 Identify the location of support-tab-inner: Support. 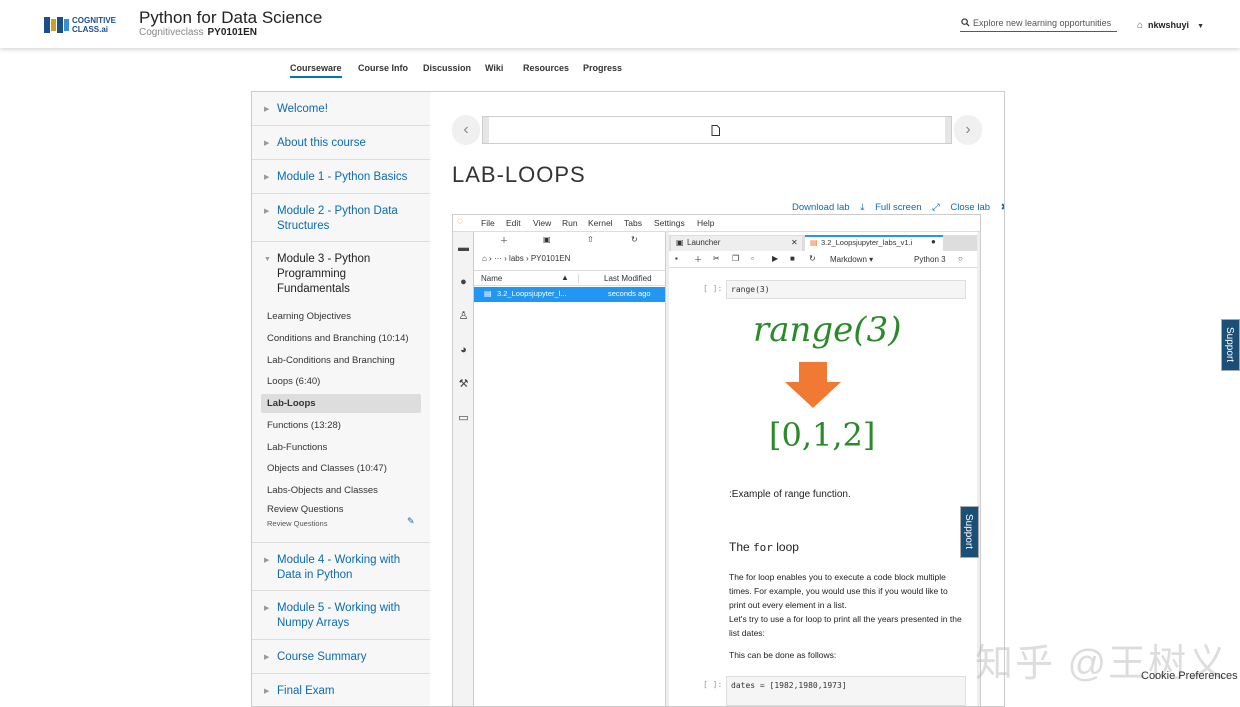
(969, 532).